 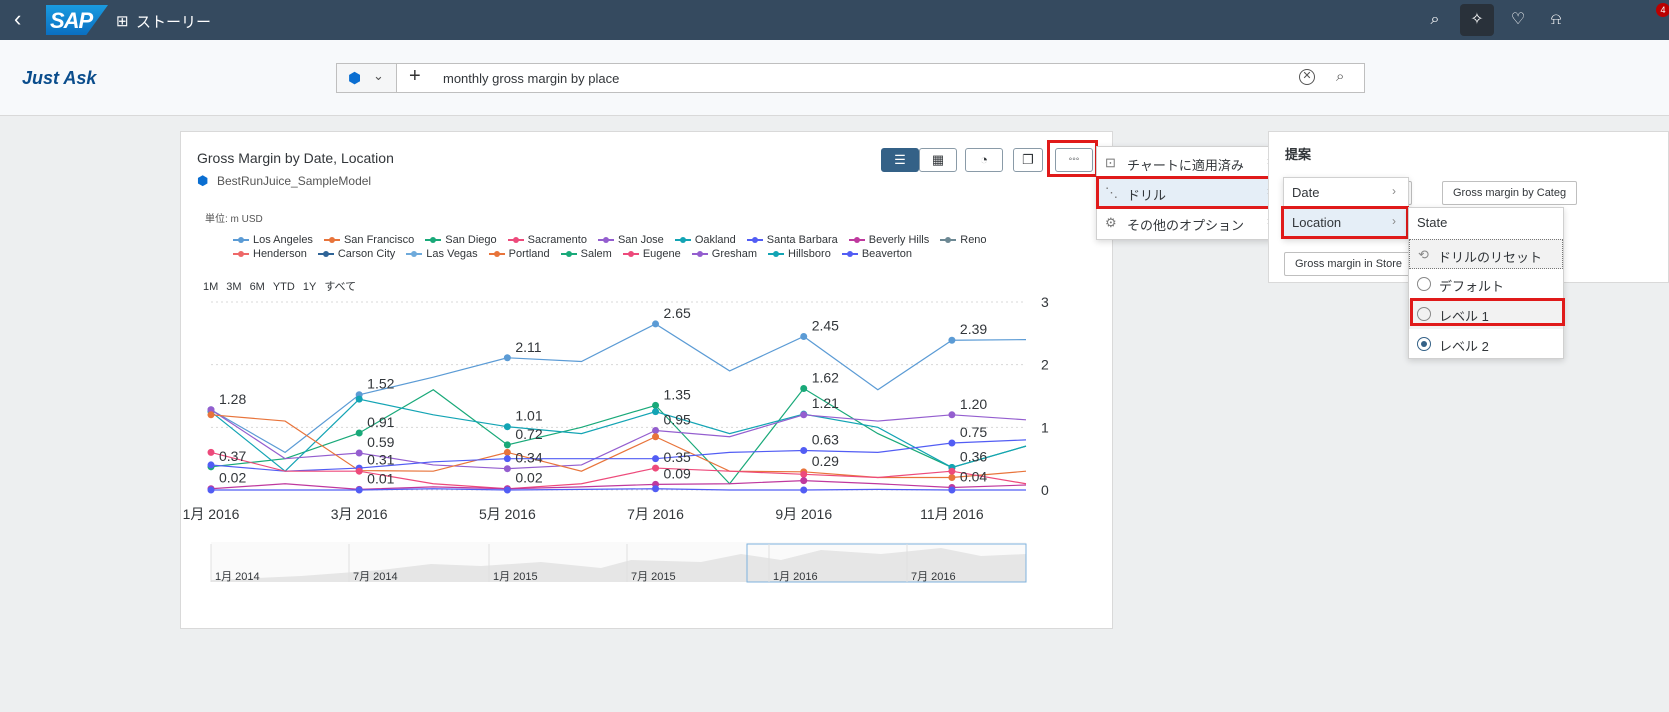 What do you see at coordinates (586, 254) in the screenshot?
I see `legend-item: Salem` at bounding box center [586, 254].